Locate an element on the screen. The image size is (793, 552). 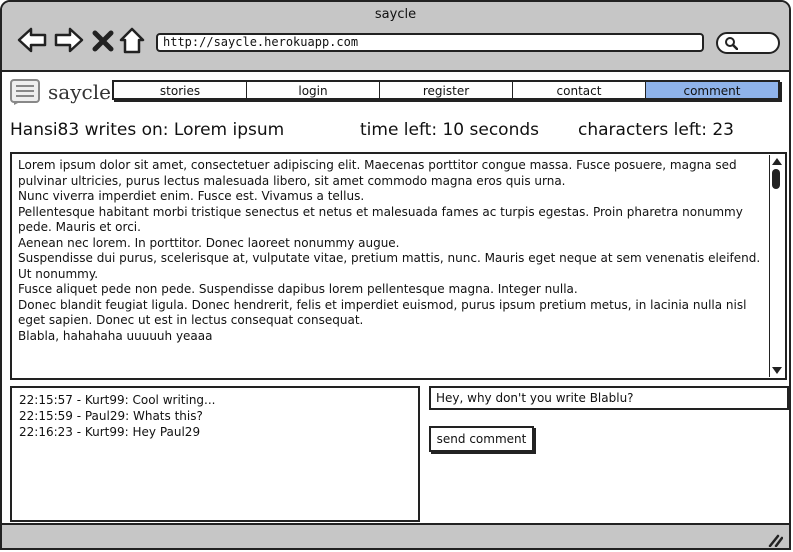
characters-left: characters left: 23 is located at coordinates (656, 130).